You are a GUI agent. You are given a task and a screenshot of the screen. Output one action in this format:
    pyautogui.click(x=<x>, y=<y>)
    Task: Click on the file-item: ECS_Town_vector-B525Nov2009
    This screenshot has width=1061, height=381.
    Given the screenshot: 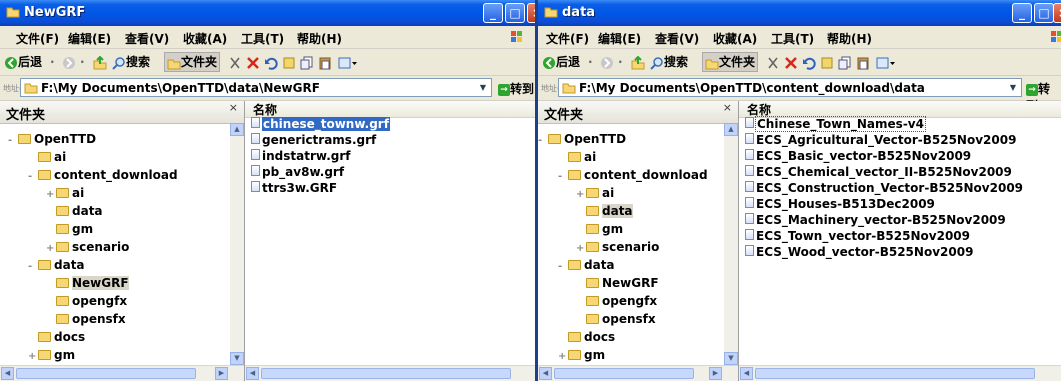 What is the action you would take?
    pyautogui.click(x=903, y=236)
    